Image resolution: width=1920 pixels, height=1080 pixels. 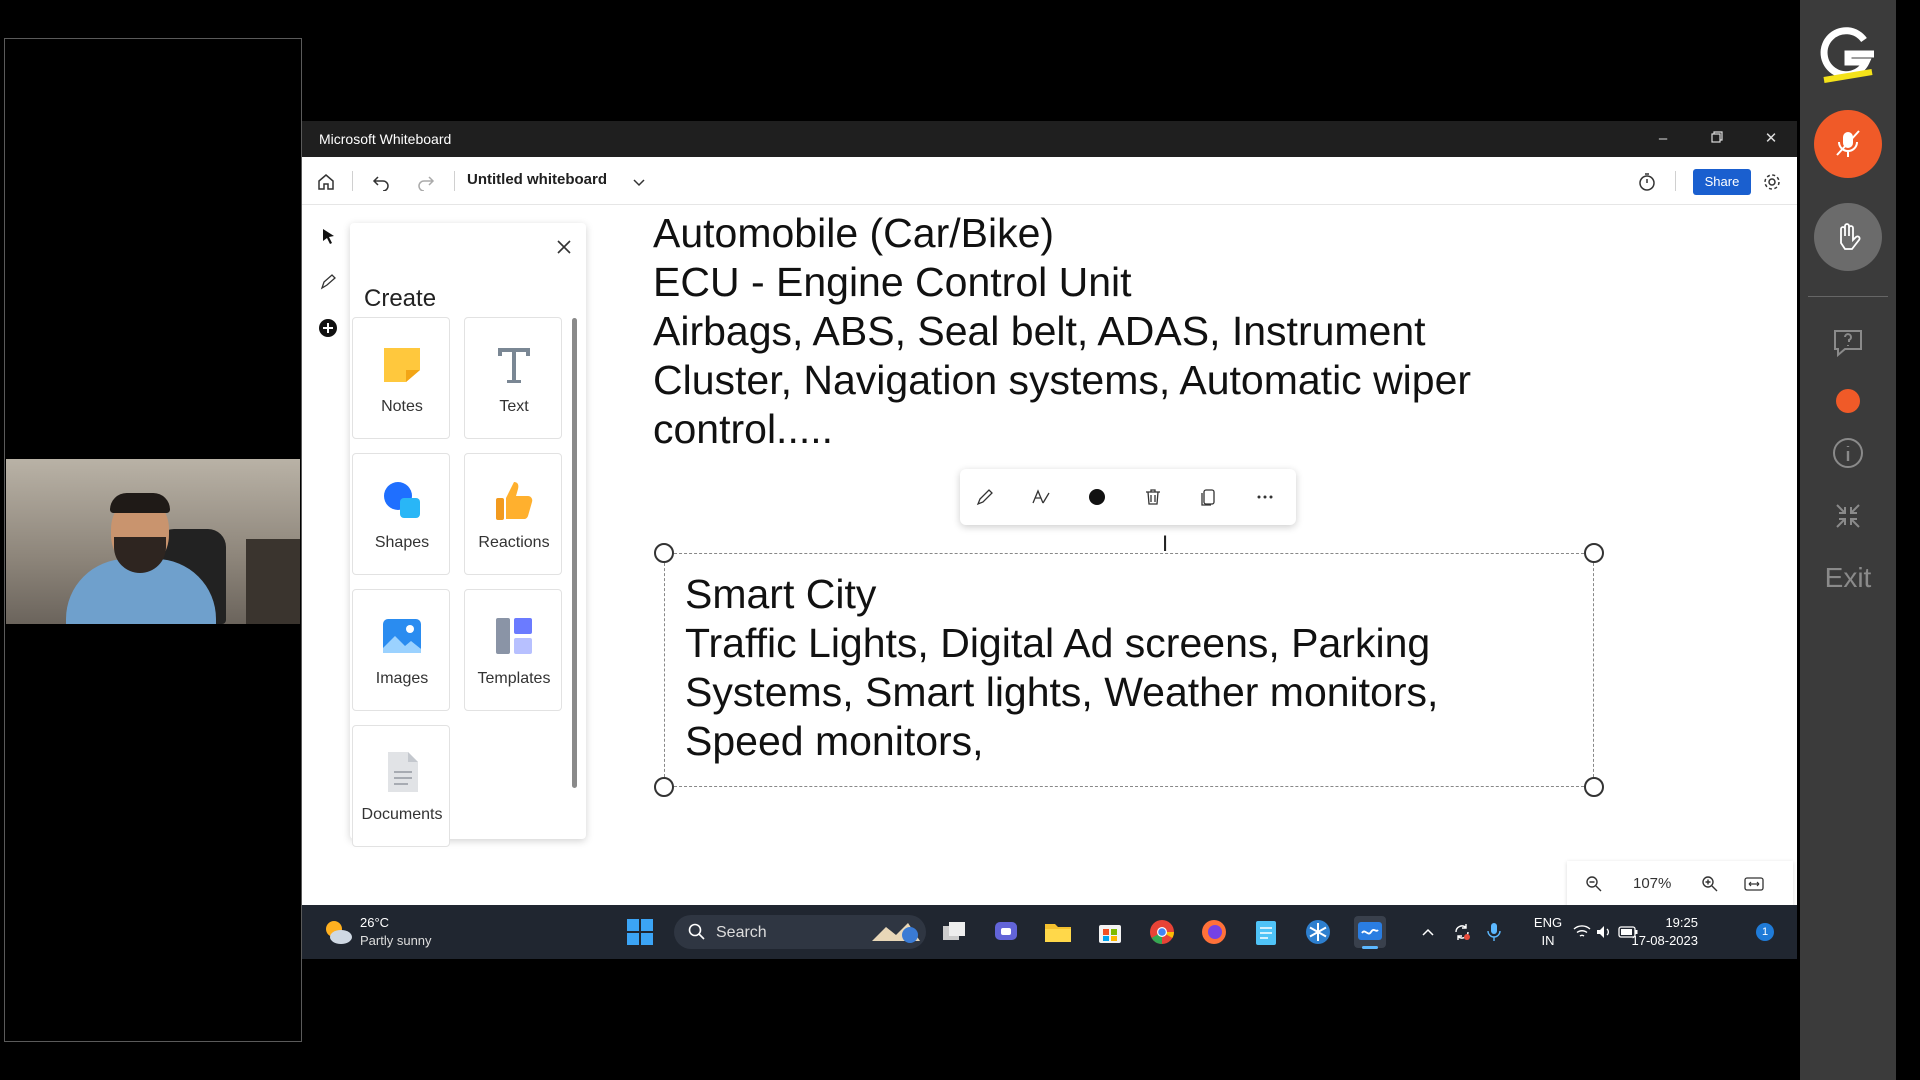 I want to click on mute-mic-button, so click(x=1848, y=144).